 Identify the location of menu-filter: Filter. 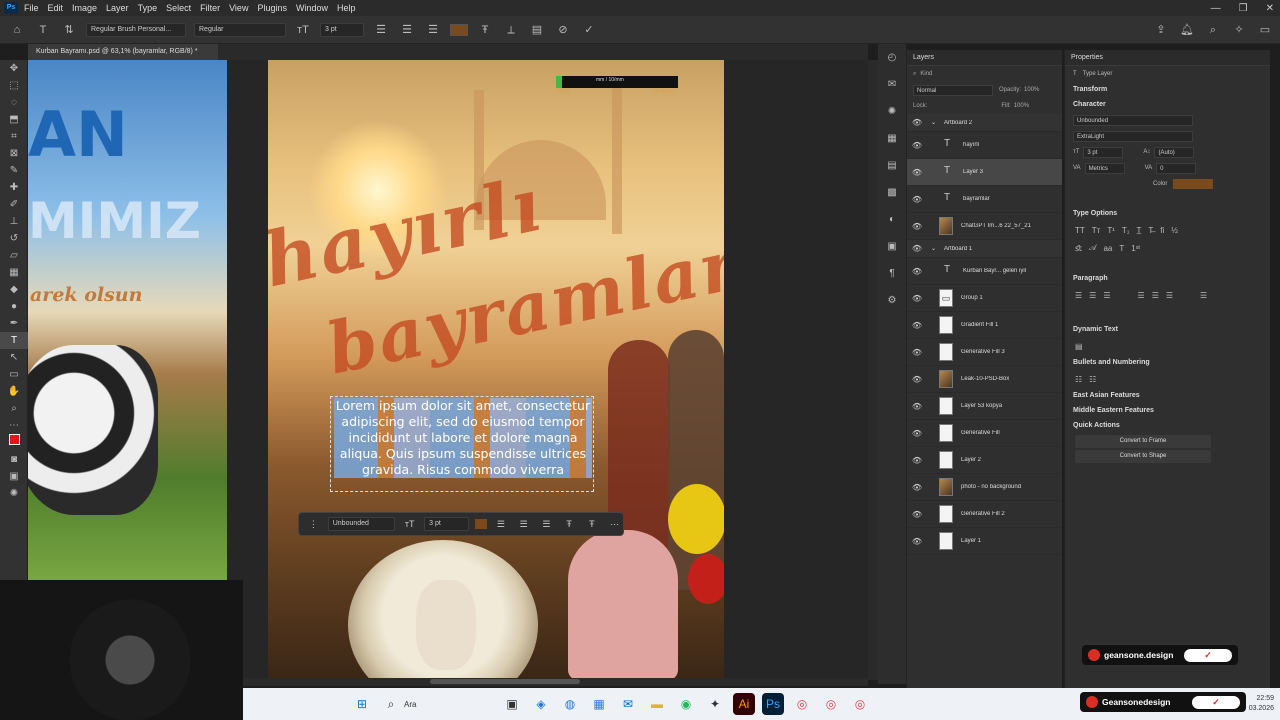
(210, 8).